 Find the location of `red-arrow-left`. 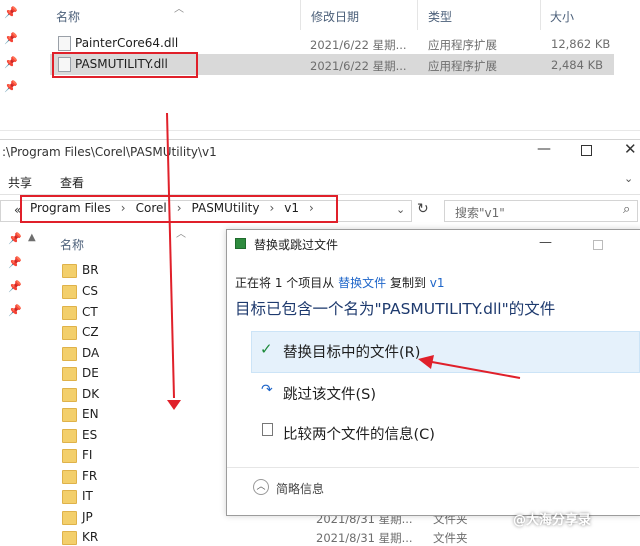

red-arrow-left is located at coordinates (476, 370).